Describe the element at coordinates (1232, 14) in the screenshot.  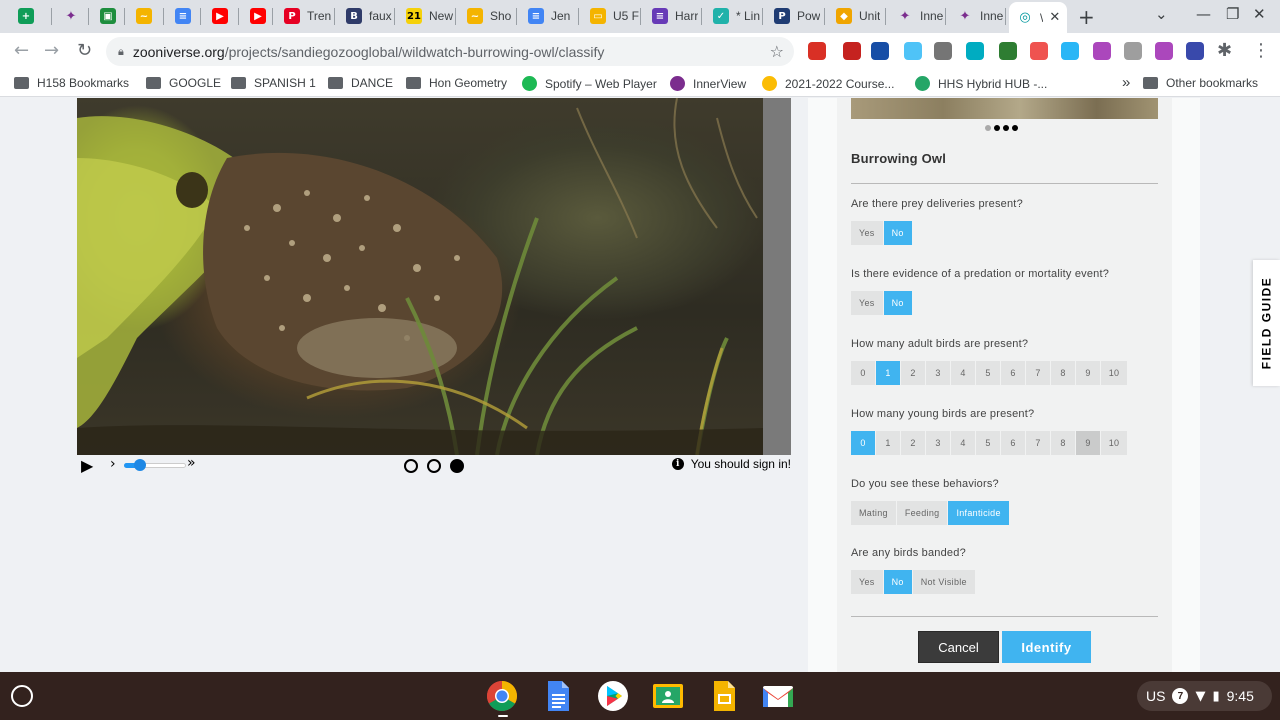
I see `restore-icon: ❐` at that location.